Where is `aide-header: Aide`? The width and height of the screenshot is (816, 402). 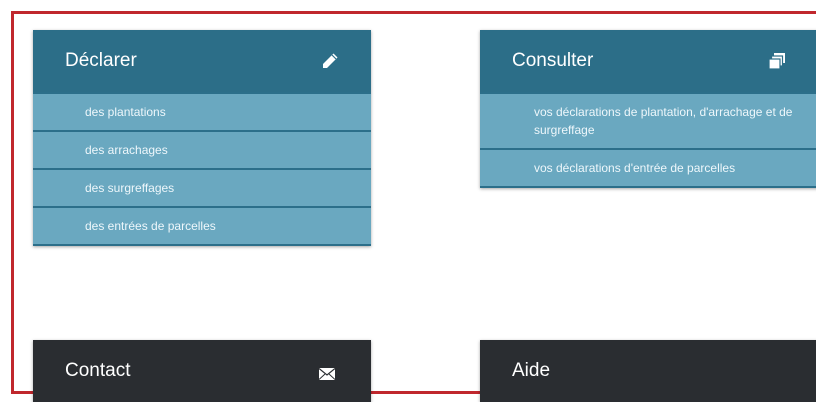
aide-header: Aide is located at coordinates (648, 371).